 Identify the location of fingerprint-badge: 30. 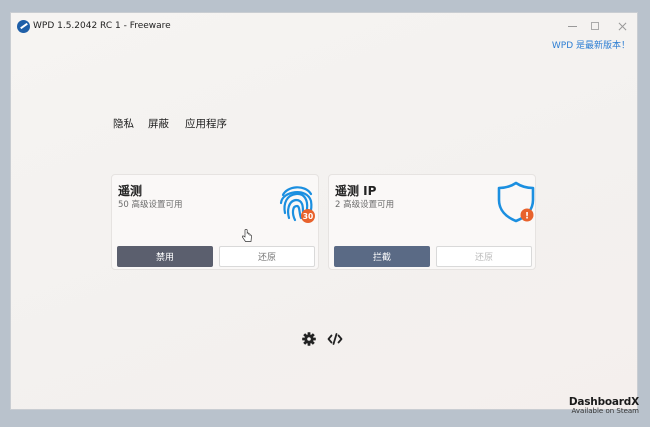
(308, 216).